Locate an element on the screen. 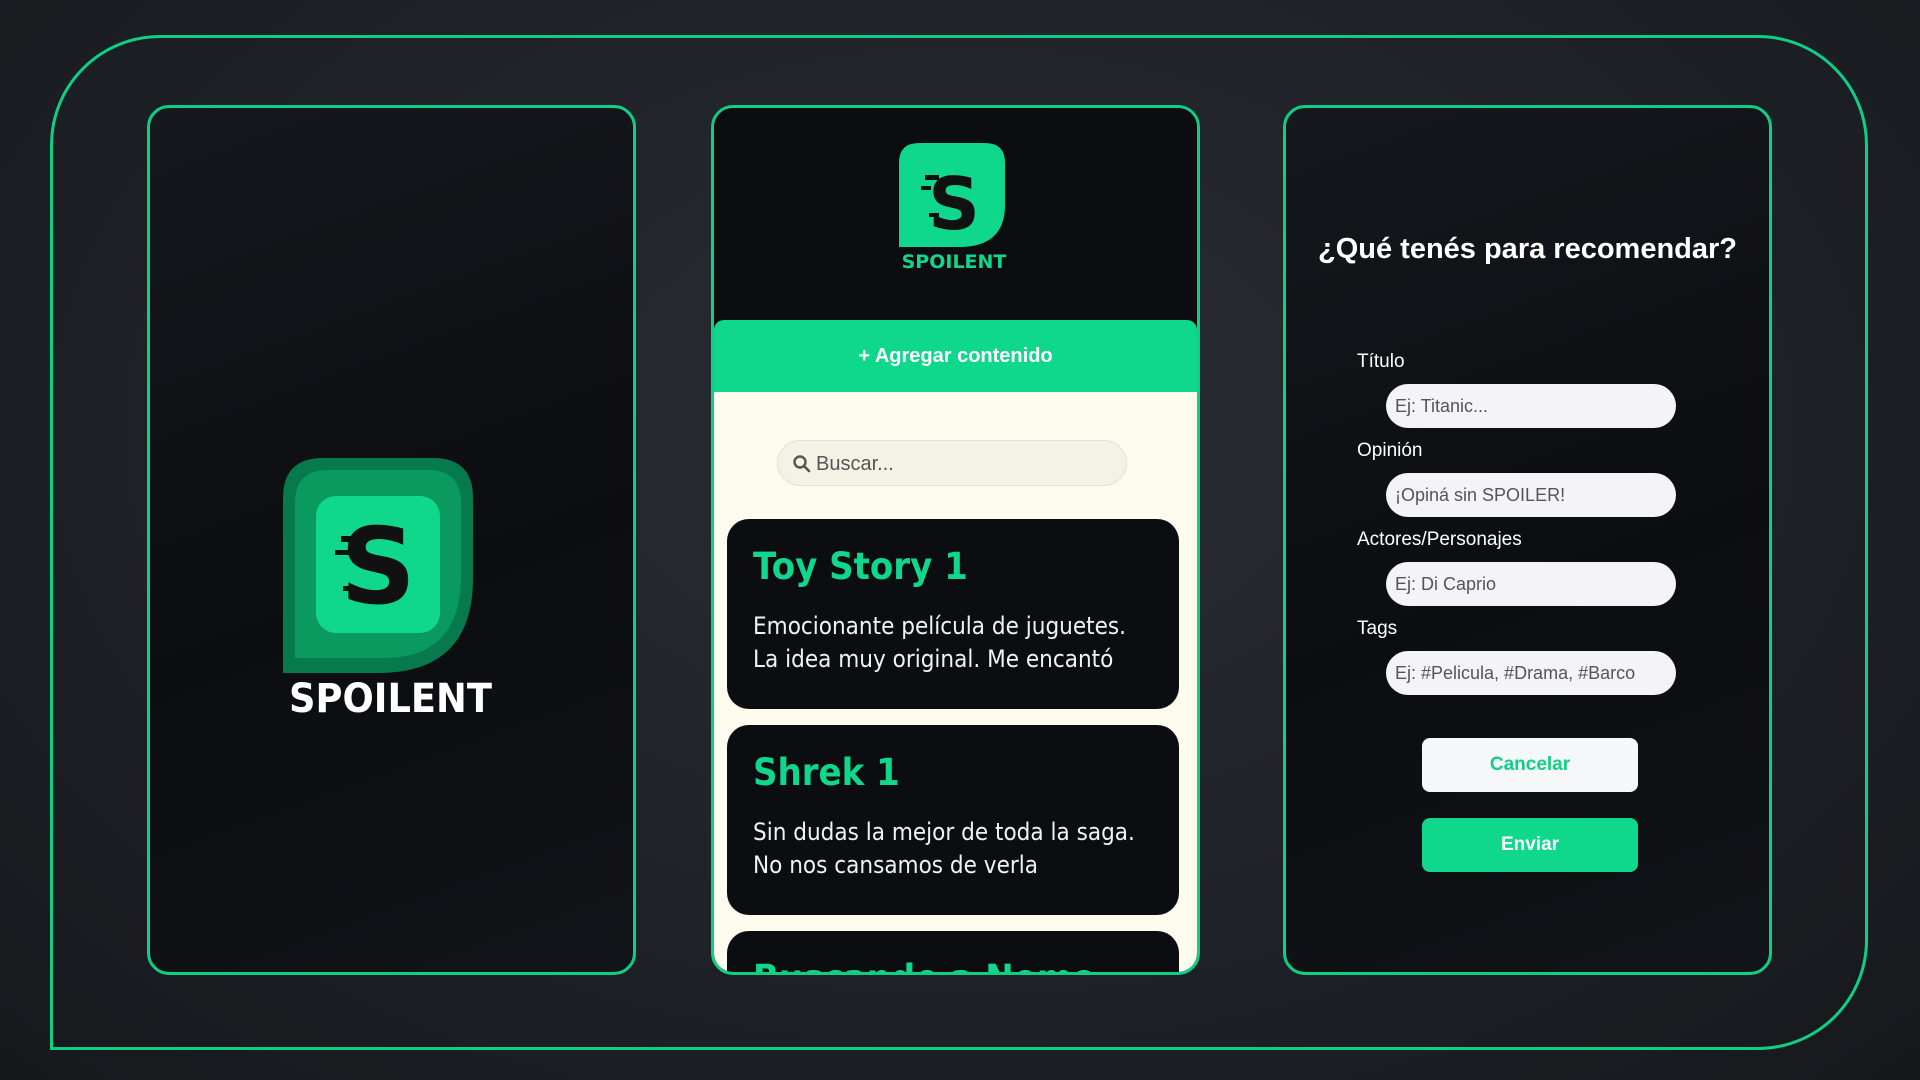  cancel-button: Cancelar is located at coordinates (1530, 765).